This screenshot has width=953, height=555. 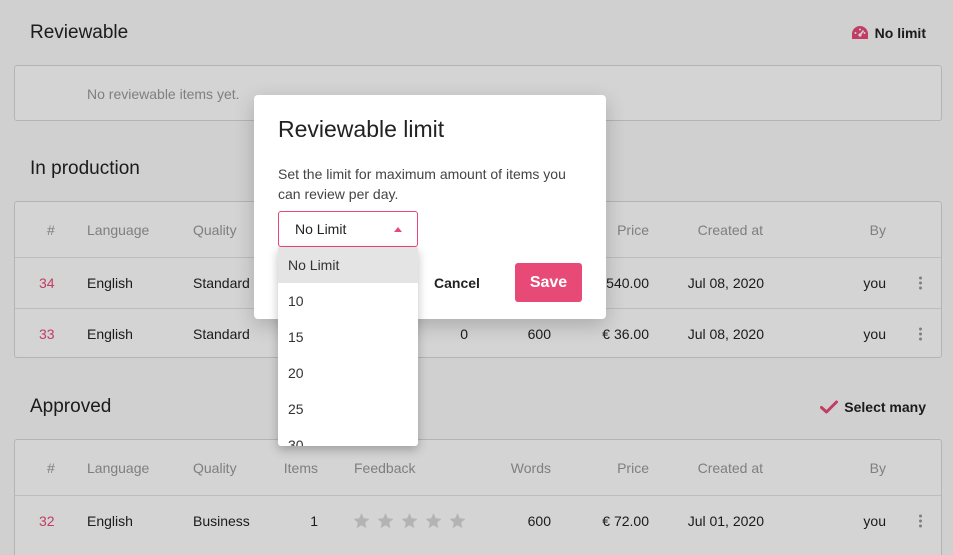 What do you see at coordinates (457, 283) in the screenshot?
I see `cancel-button: Cancel` at bounding box center [457, 283].